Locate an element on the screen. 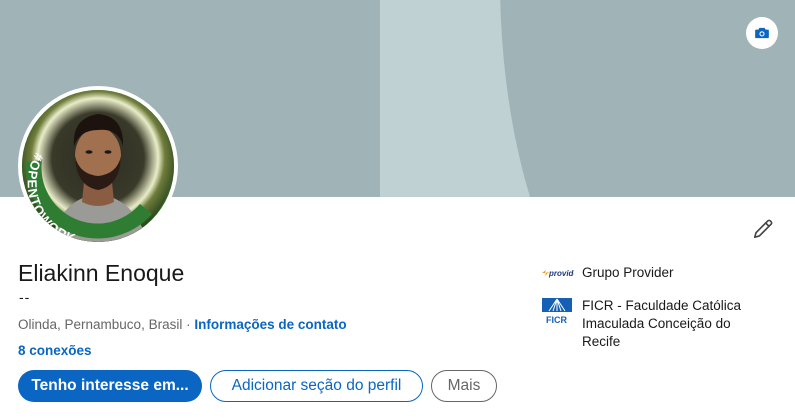 The width and height of the screenshot is (795, 418). open-to-work-badge: #OPENTOWORK is located at coordinates (52, 196).